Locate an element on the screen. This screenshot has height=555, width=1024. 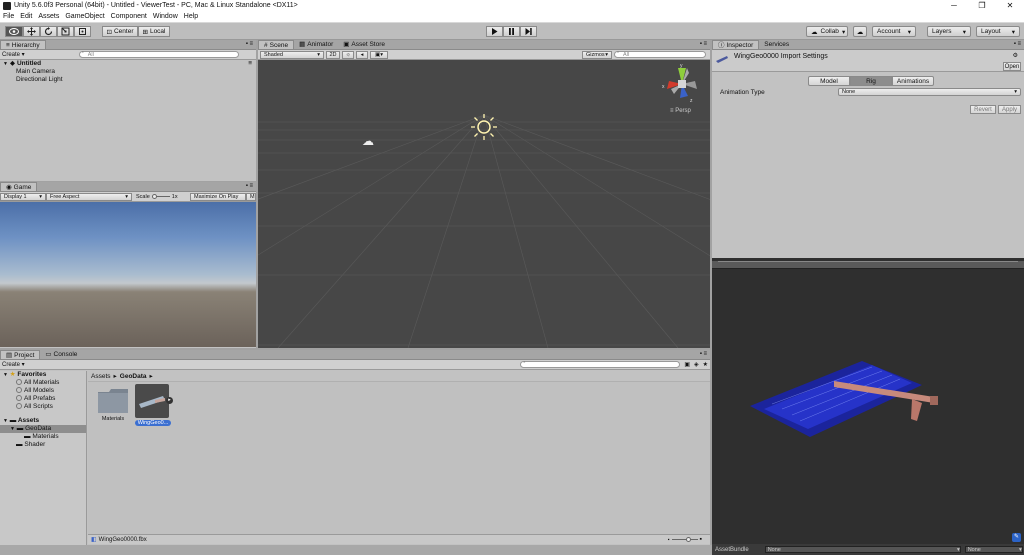
open-button: Open is located at coordinates (1012, 66).